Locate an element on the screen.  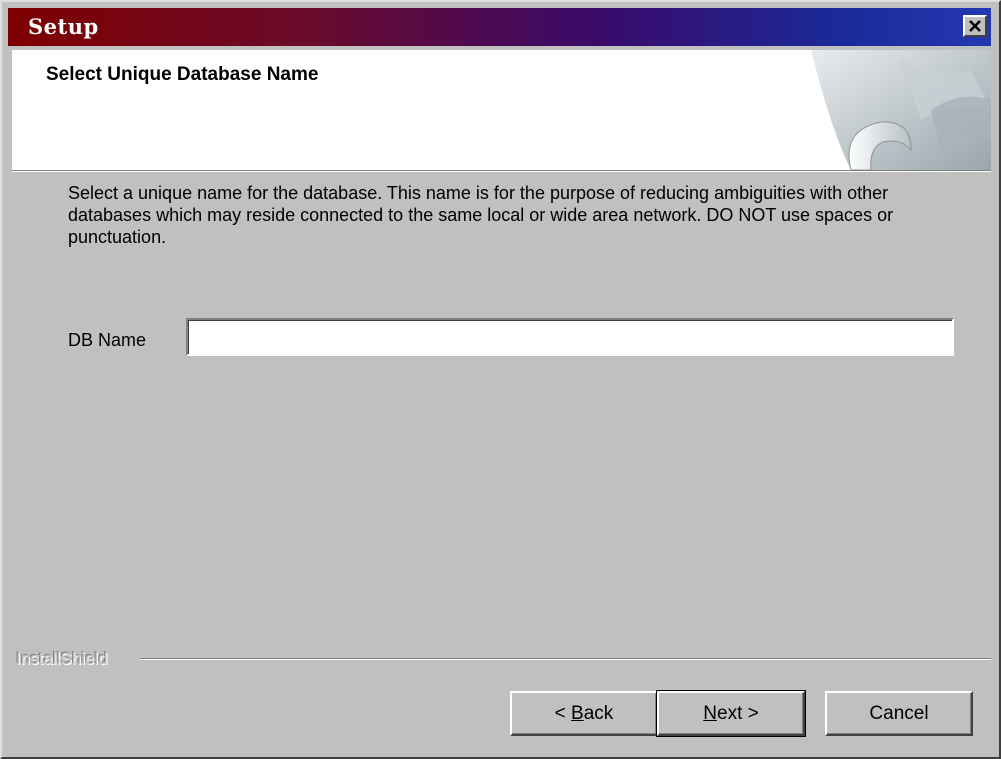
cancel-button: Cancel is located at coordinates (899, 713).